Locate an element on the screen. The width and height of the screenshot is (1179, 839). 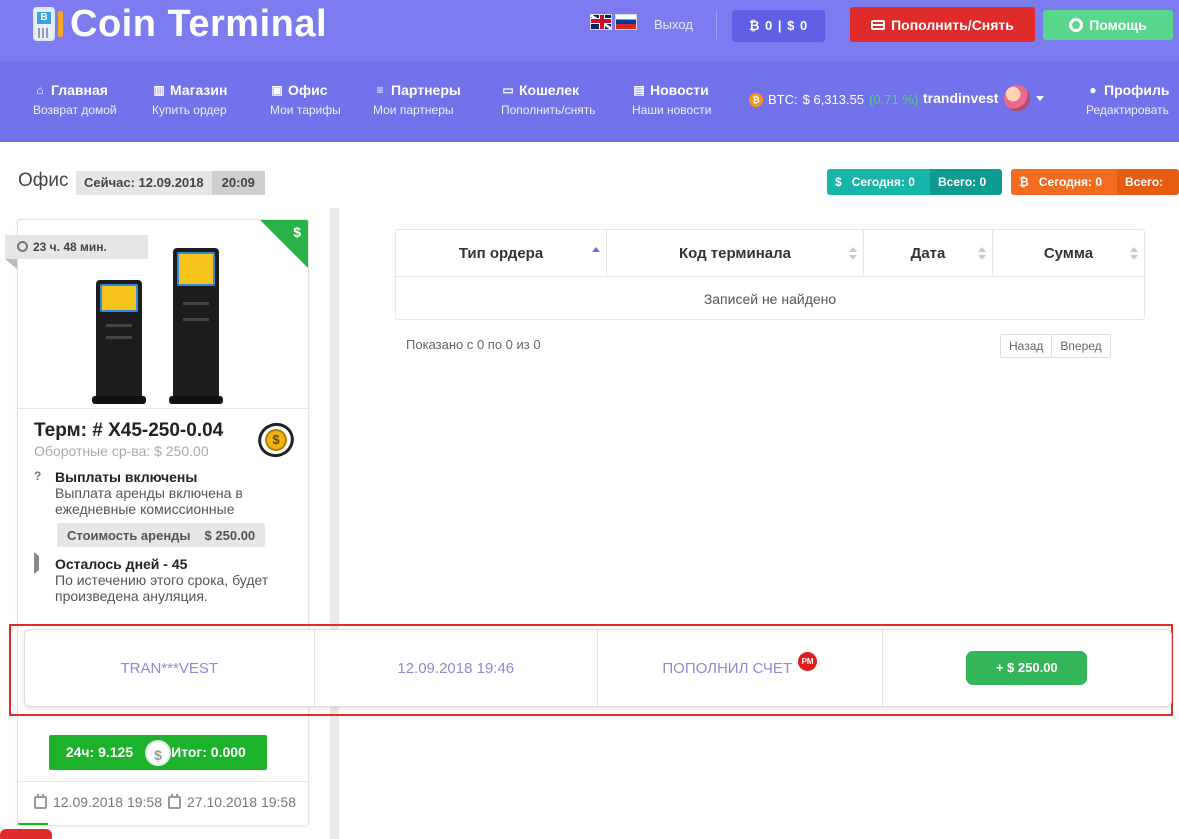
credit-card-icon: ▭ is located at coordinates (508, 90).